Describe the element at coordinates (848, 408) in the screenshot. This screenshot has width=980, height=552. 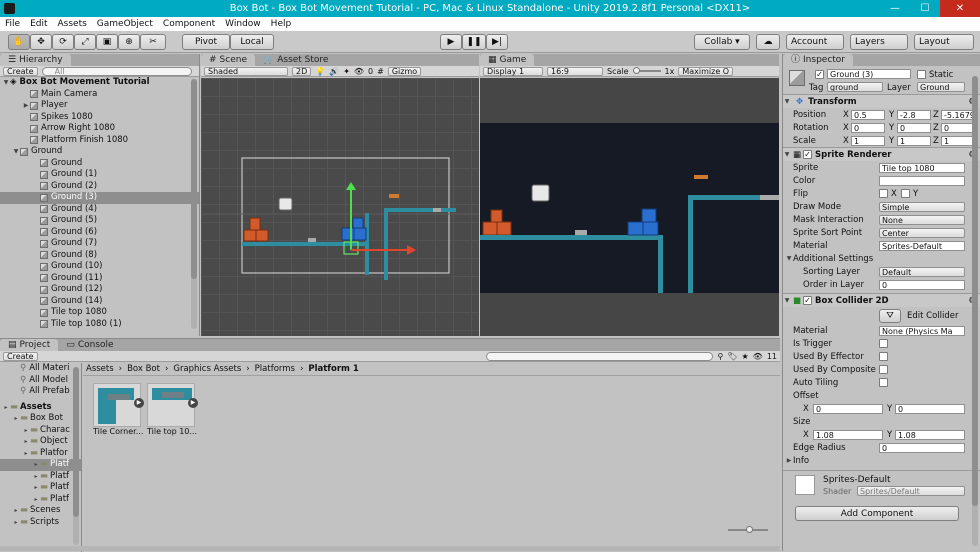
I see `offset-x-field: 0` at that location.